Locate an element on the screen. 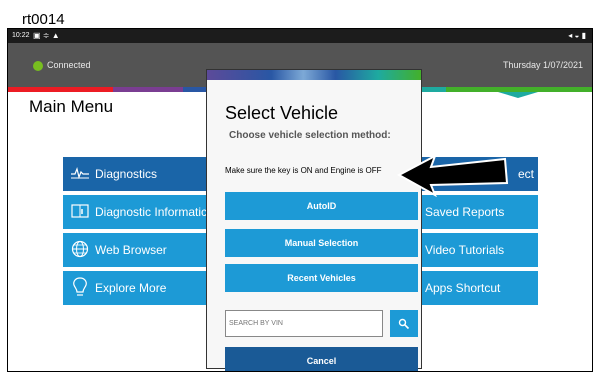 The image size is (613, 373). status-bar: 10:22 ▣ ≑ ▲ ◂ ◒ ▮ is located at coordinates (300, 36).